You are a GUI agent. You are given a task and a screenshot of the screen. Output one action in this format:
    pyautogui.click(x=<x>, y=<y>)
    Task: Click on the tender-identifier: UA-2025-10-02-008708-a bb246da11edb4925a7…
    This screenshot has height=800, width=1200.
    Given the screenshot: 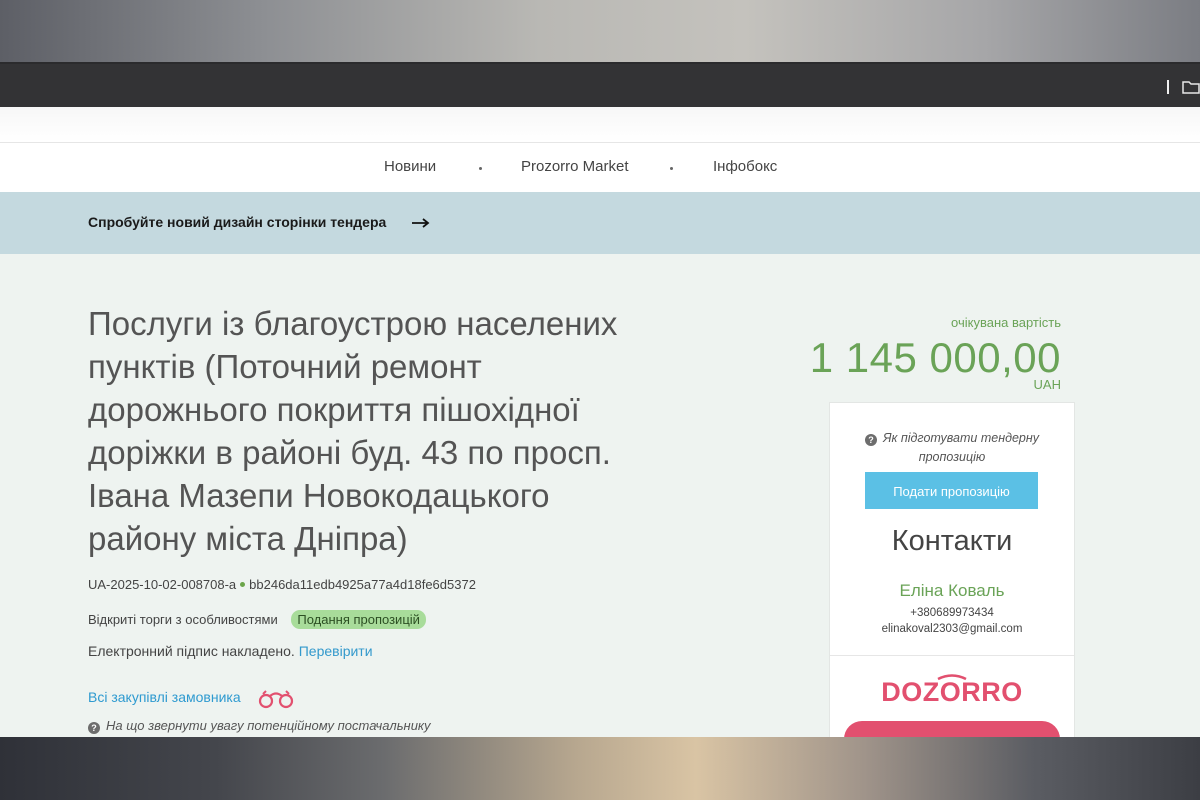 What is the action you would take?
    pyautogui.click(x=282, y=584)
    